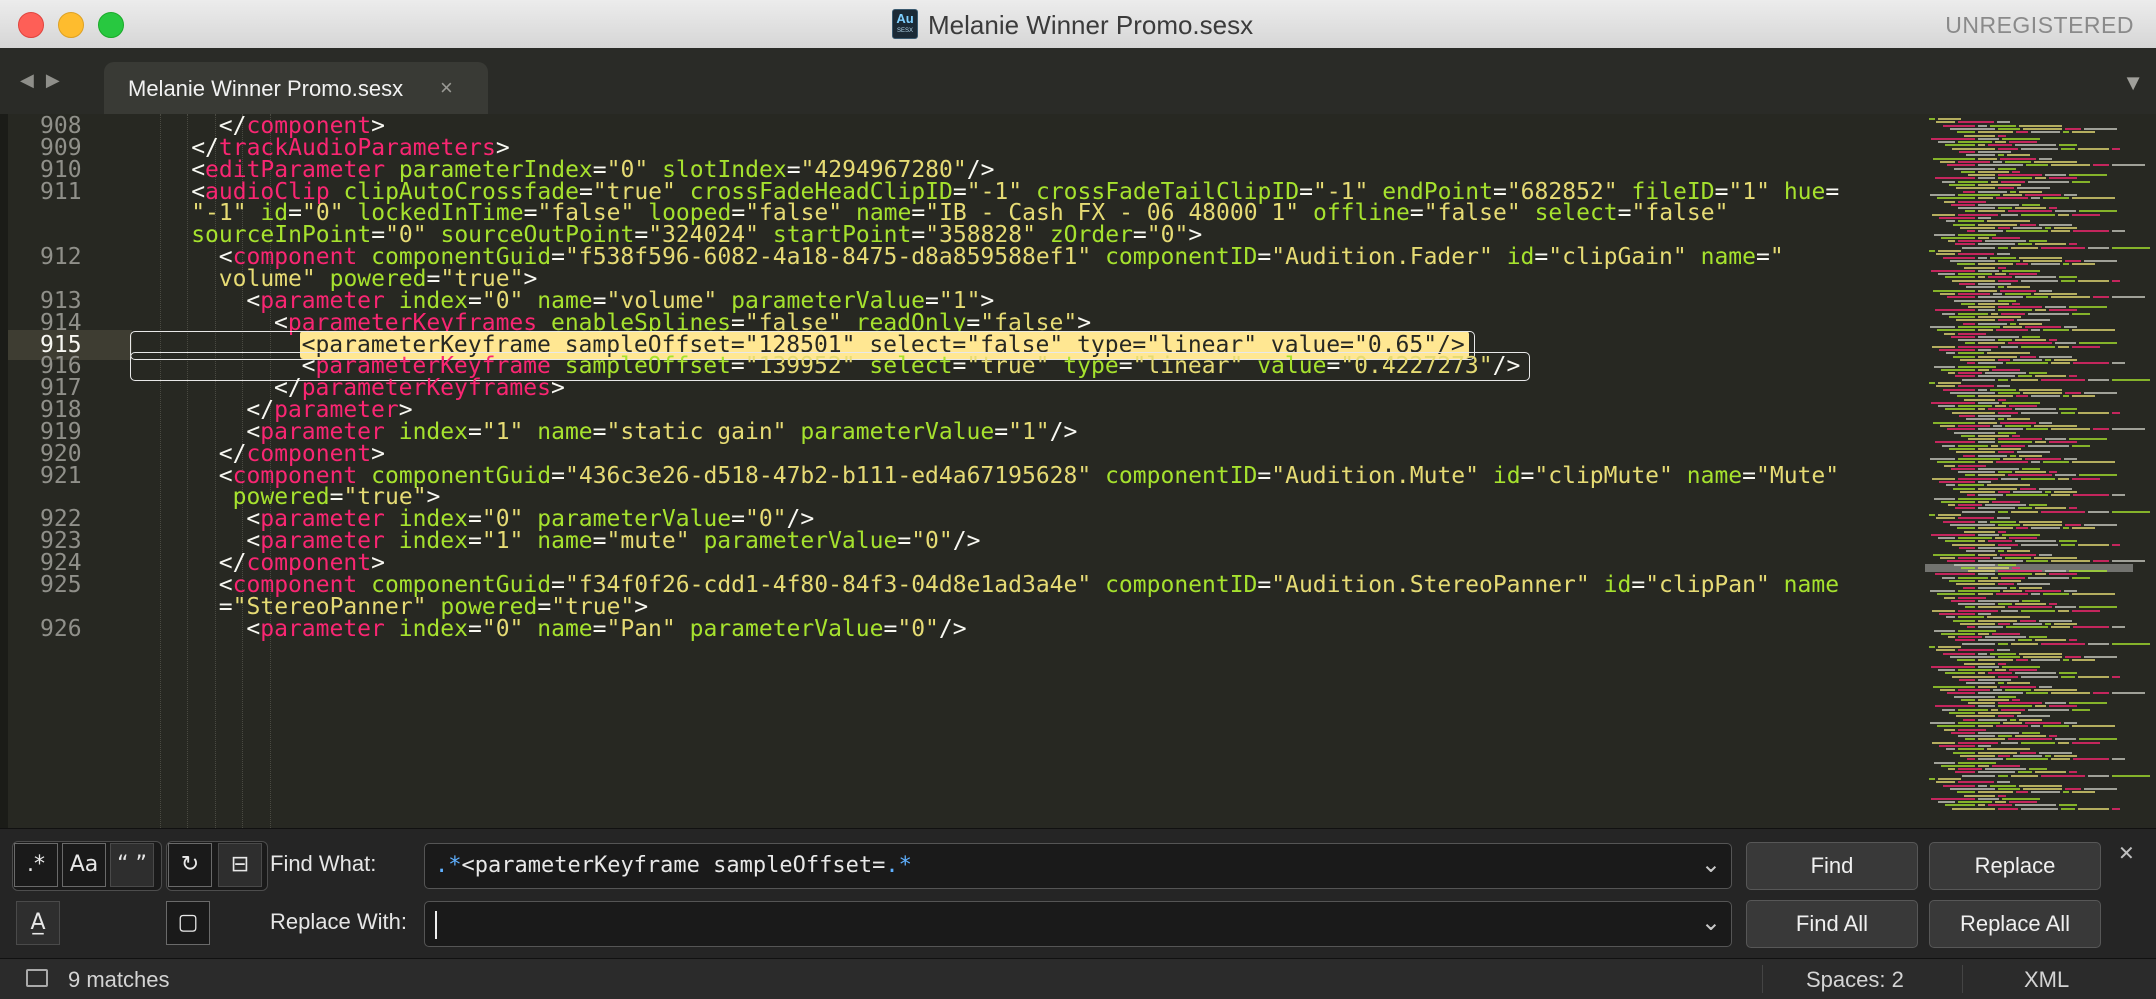 The height and width of the screenshot is (999, 2156). Describe the element at coordinates (1078, 866) in the screenshot. I see `find-input: .*<parameterKeyframe sampleOffset=.* ⌄` at that location.